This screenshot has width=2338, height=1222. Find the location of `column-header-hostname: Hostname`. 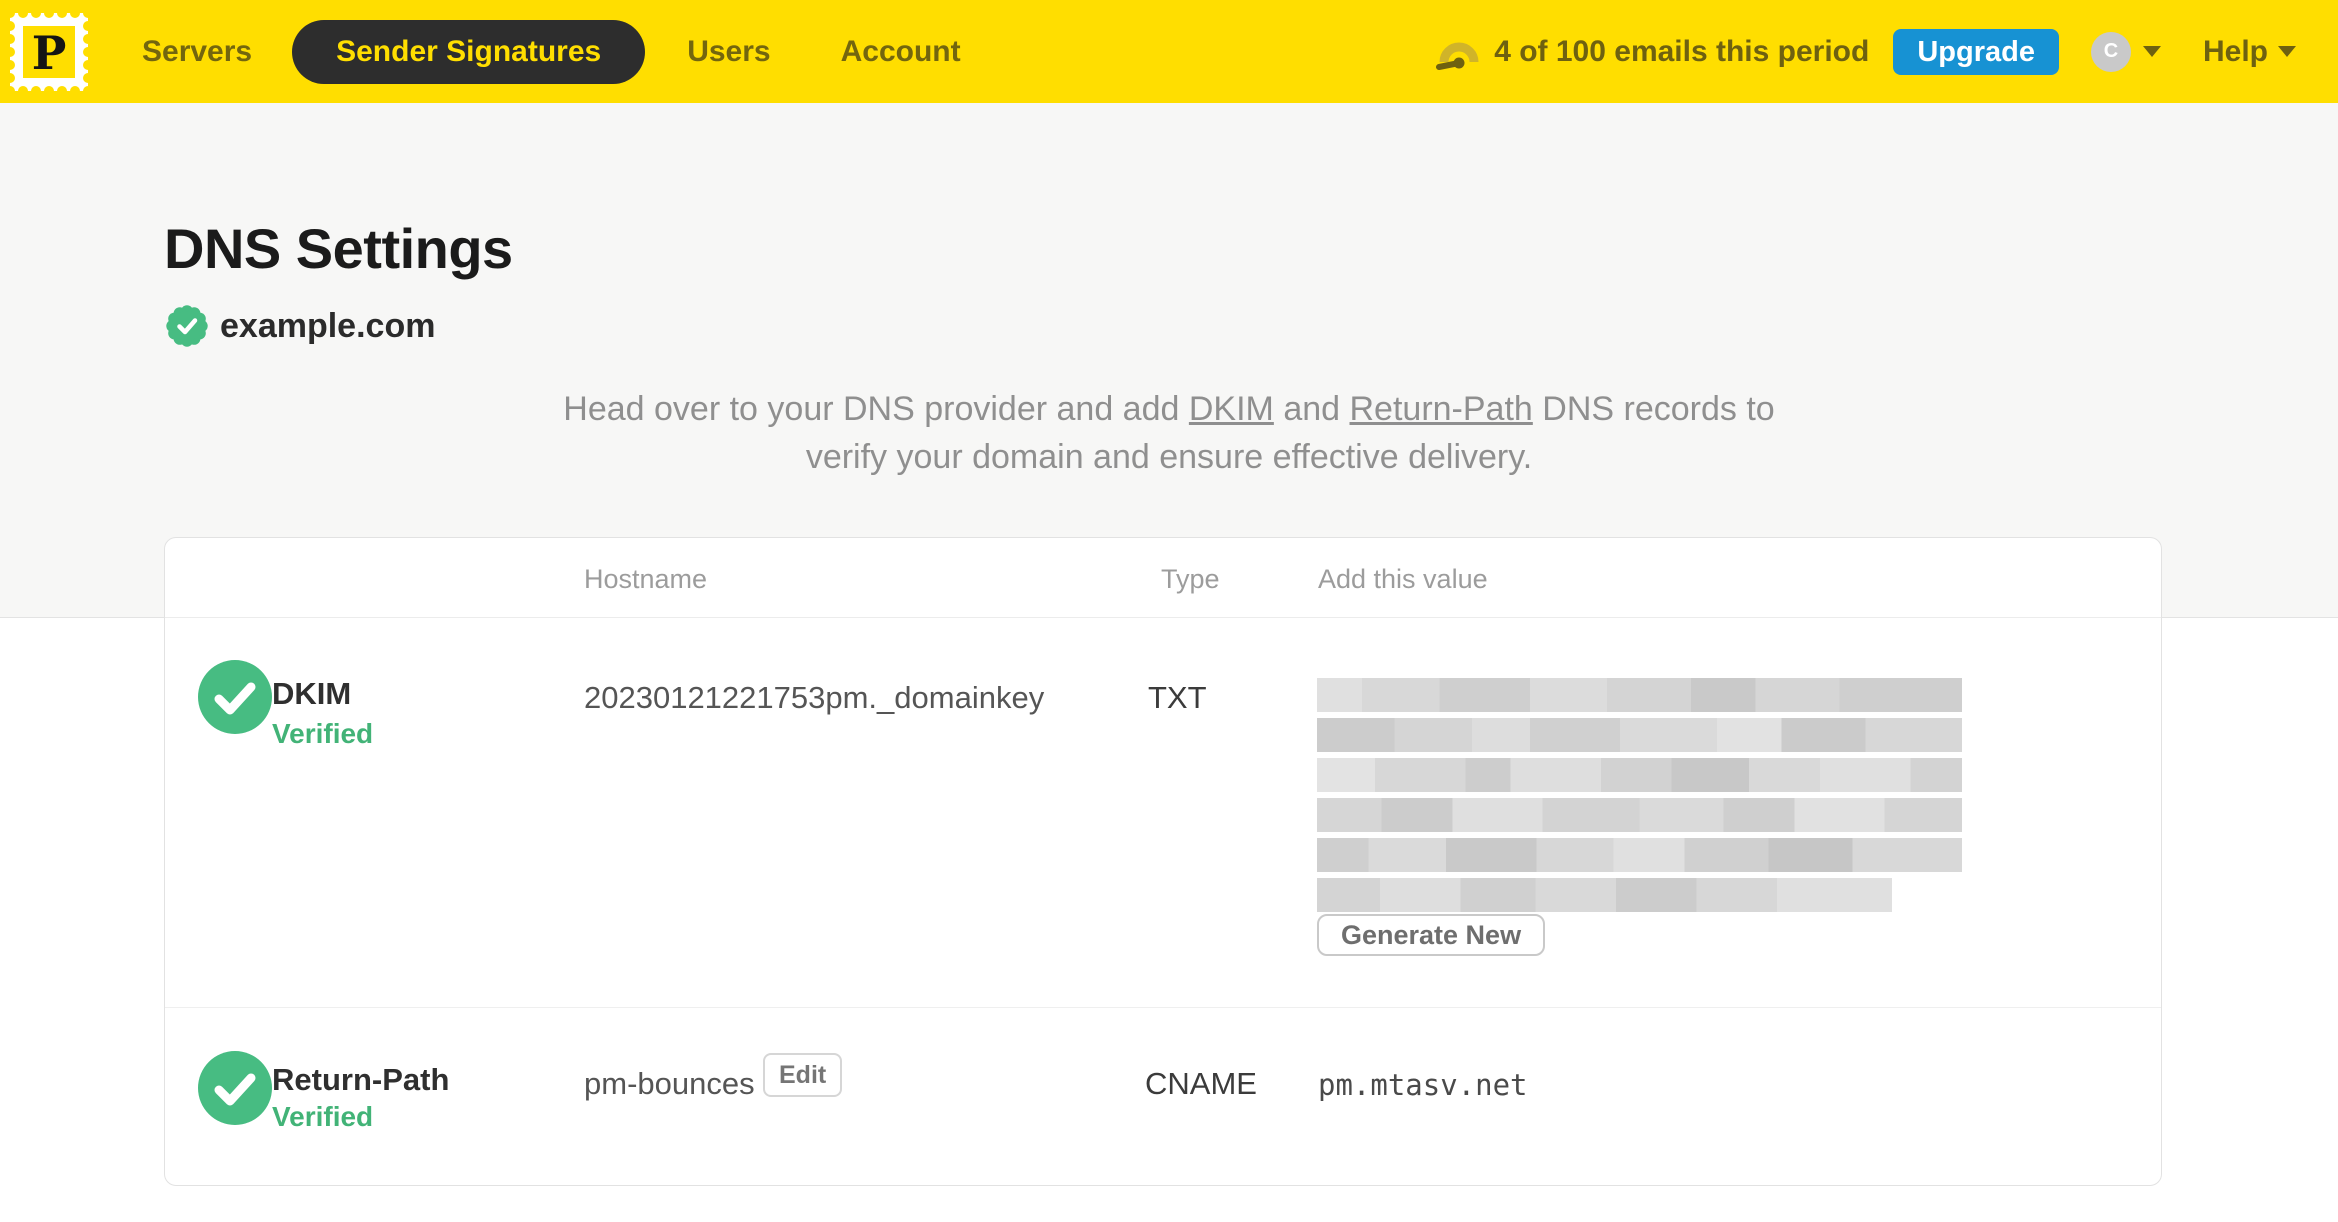

column-header-hostname: Hostname is located at coordinates (646, 579).